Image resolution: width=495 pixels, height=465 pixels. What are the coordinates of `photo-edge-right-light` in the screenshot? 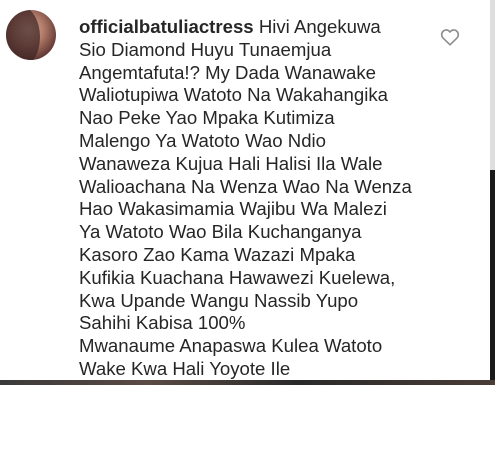 It's located at (492, 85).